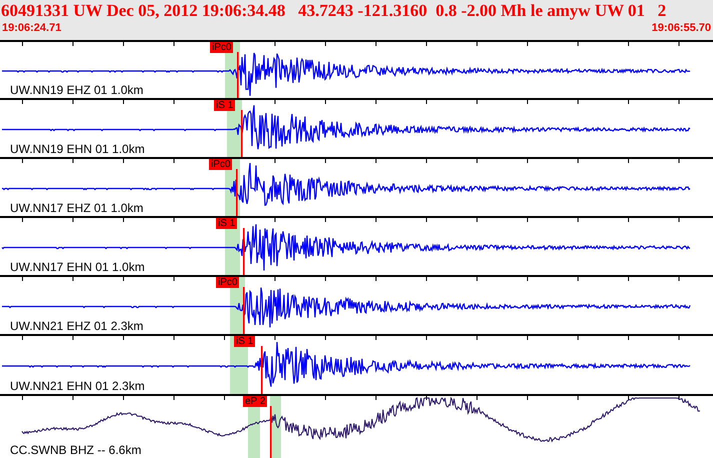 This screenshot has height=458, width=713. I want to click on start-time: 19:06:24.71, so click(32, 28).